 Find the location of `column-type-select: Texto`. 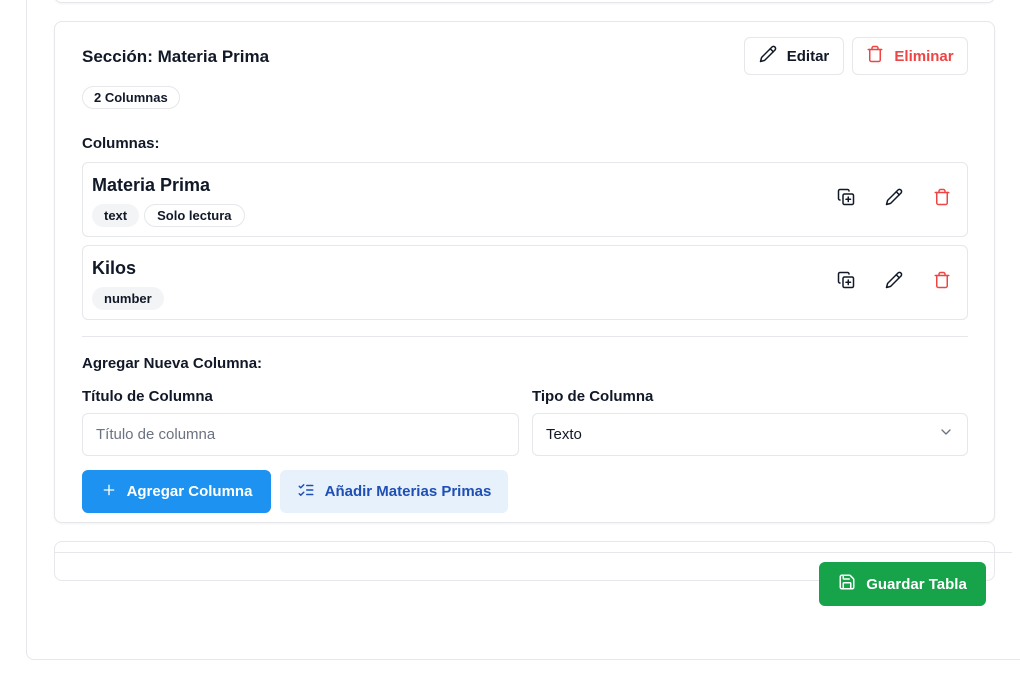

column-type-select: Texto is located at coordinates (750, 434).